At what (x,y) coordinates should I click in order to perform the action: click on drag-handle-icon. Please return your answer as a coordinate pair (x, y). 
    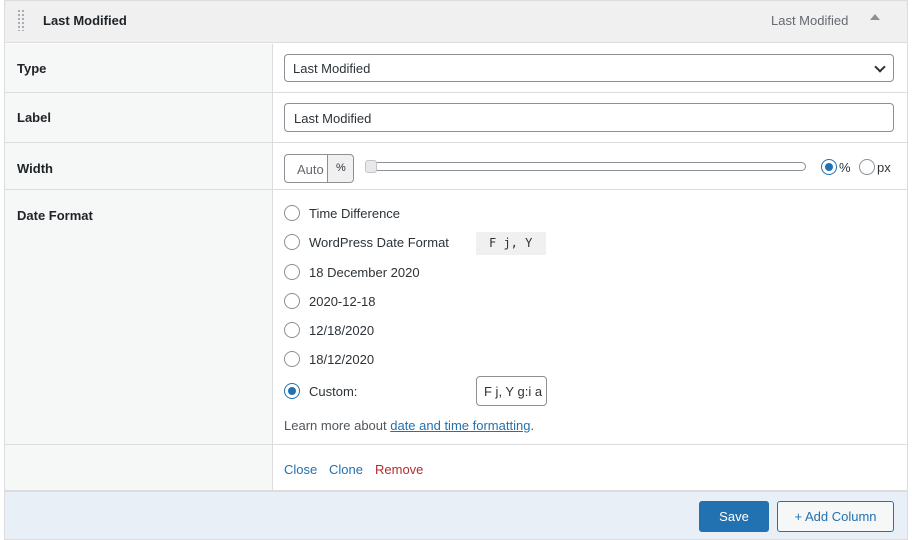
    Looking at the image, I should click on (21, 20).